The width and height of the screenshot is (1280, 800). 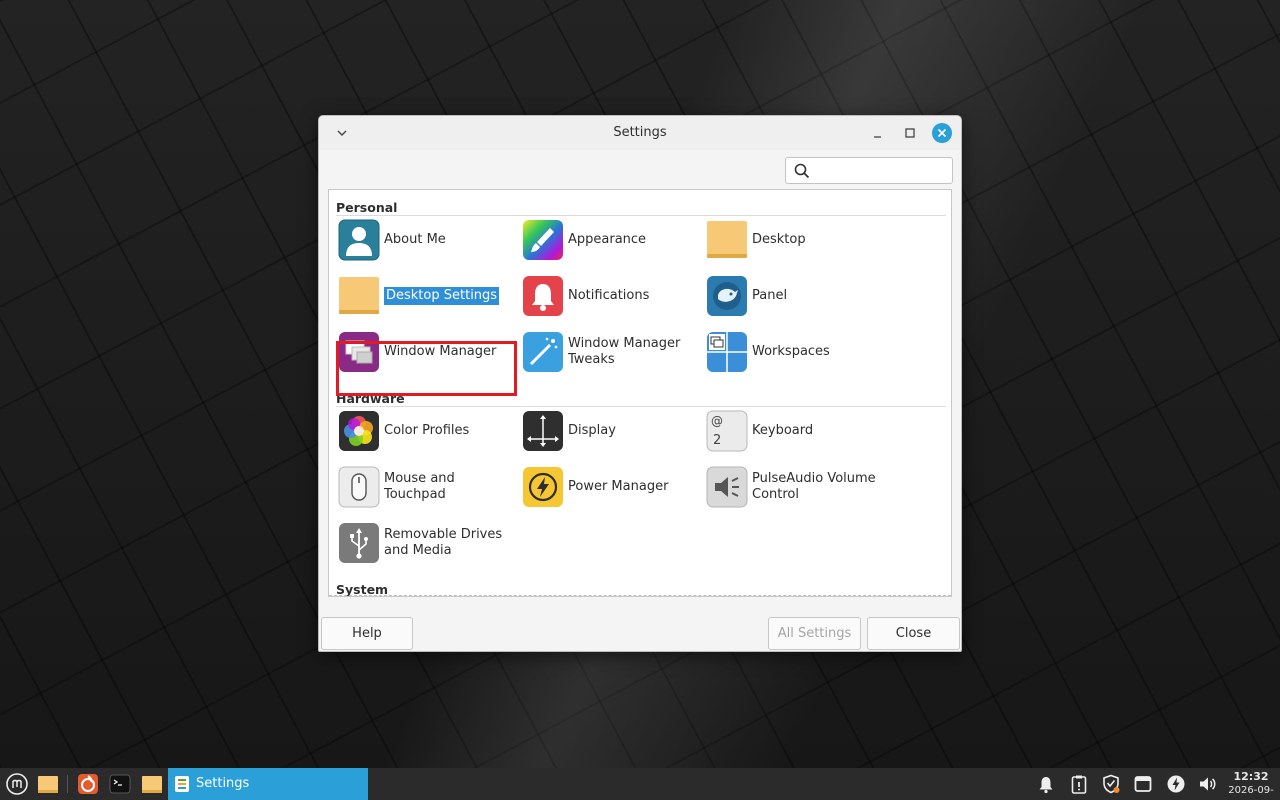 I want to click on minimize-icon, so click(x=878, y=133).